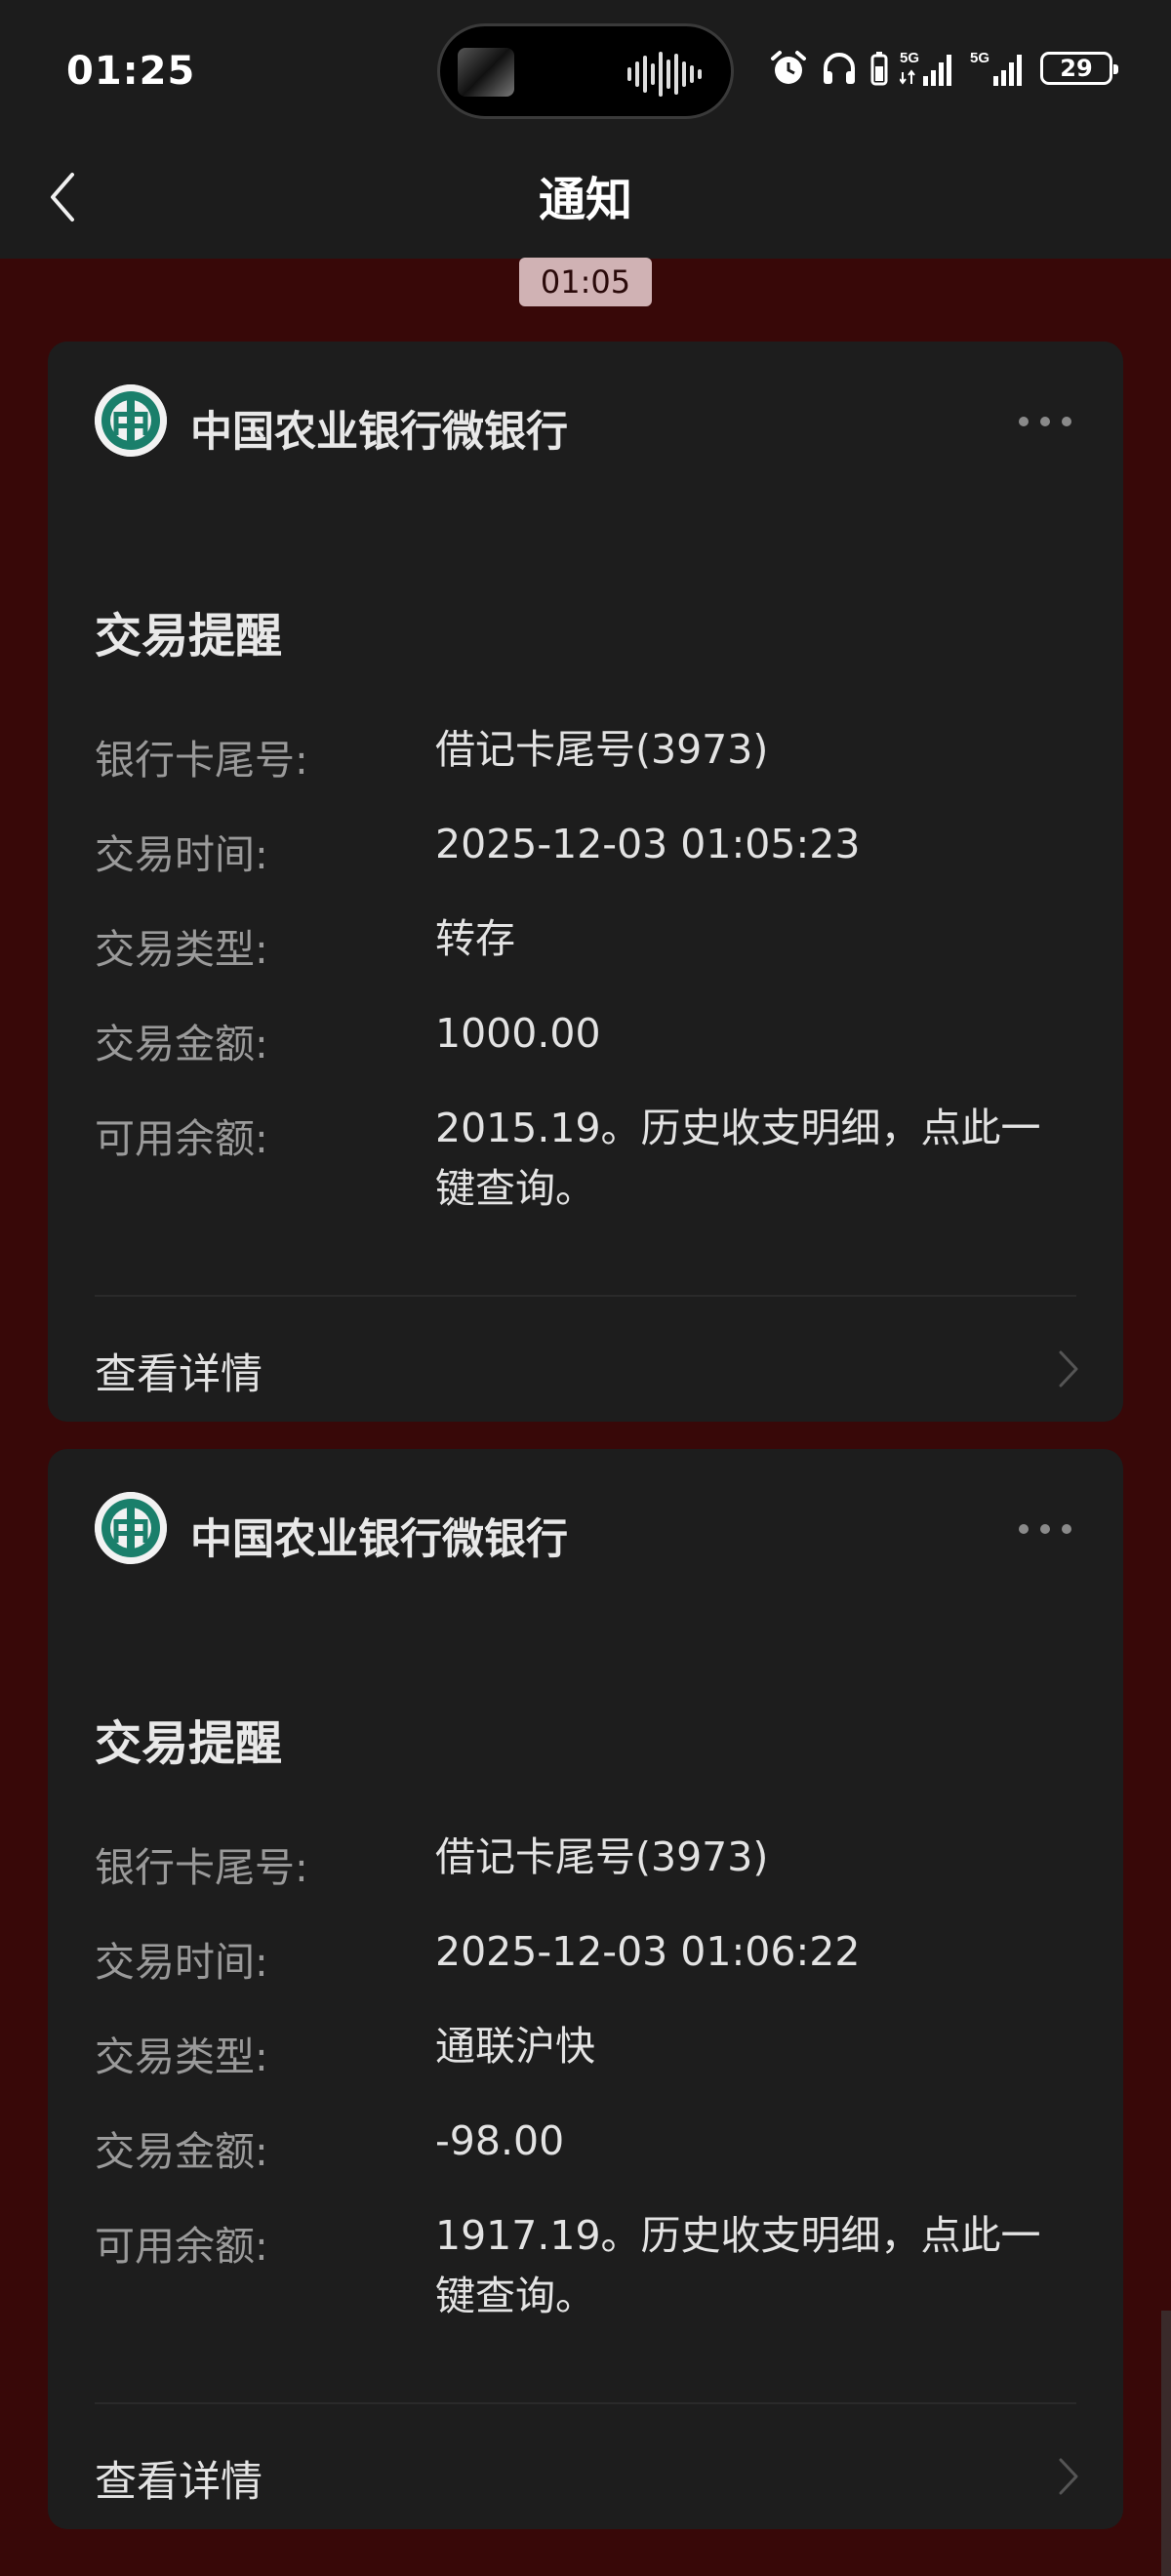  I want to click on nav-bar: 通知, so click(585, 200).